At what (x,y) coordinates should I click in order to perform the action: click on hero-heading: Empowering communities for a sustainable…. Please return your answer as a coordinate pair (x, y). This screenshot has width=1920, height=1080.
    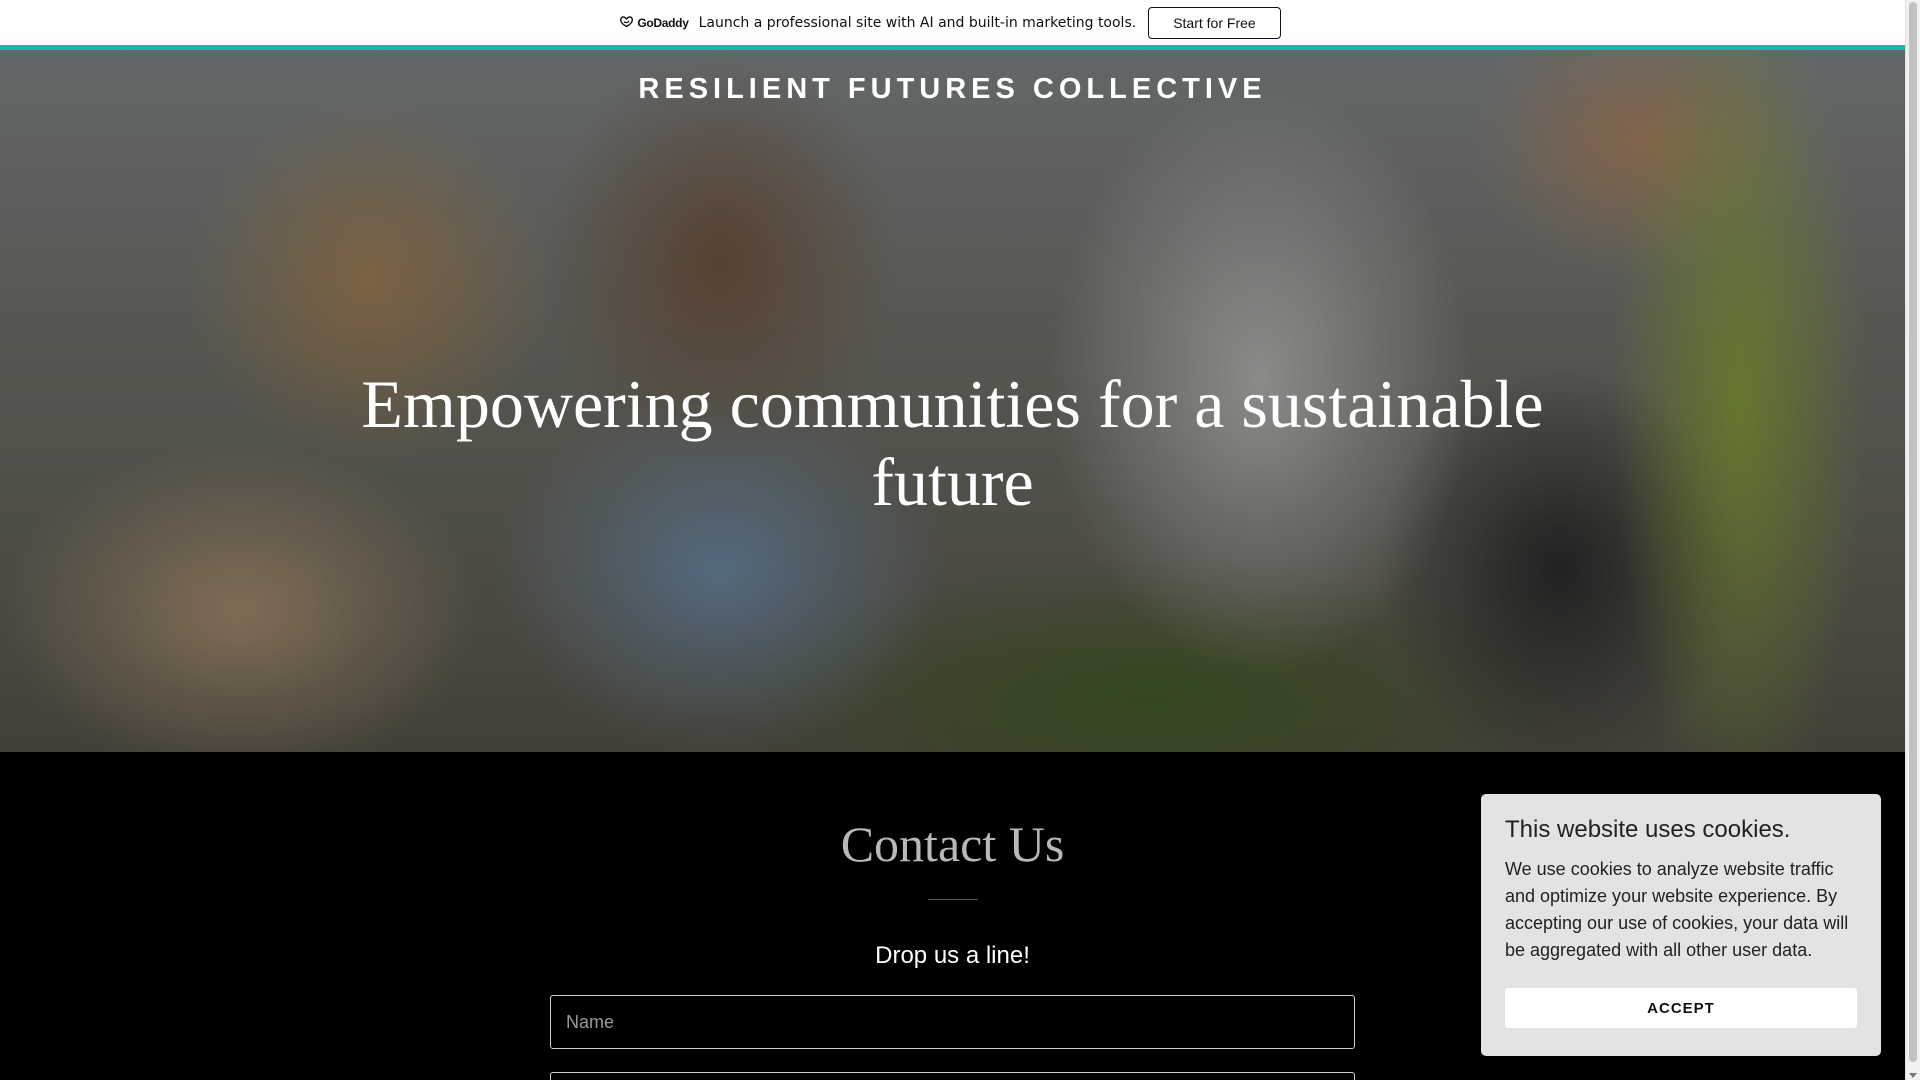
    Looking at the image, I should click on (952, 443).